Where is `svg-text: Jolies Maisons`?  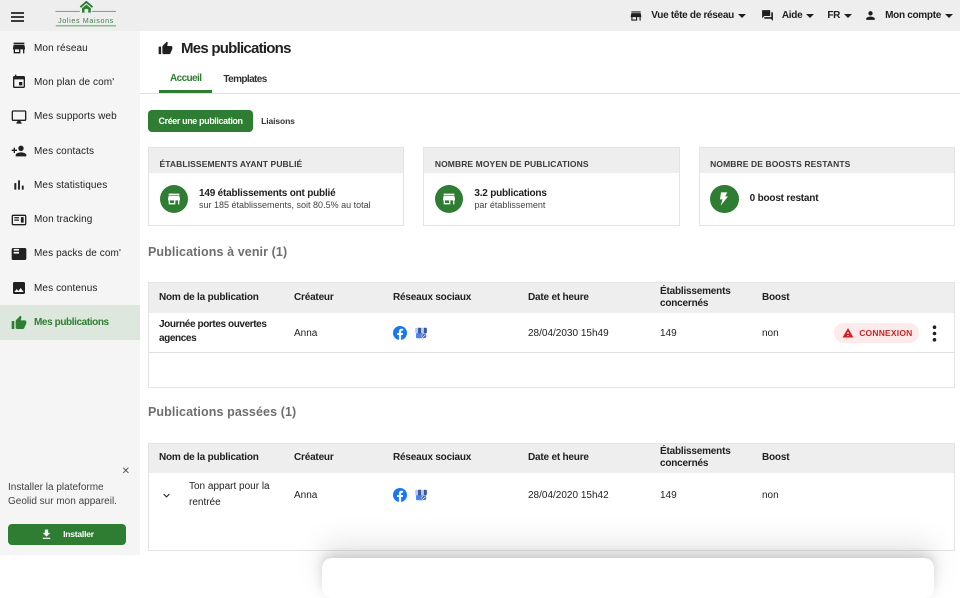 svg-text: Jolies Maisons is located at coordinates (86, 20).